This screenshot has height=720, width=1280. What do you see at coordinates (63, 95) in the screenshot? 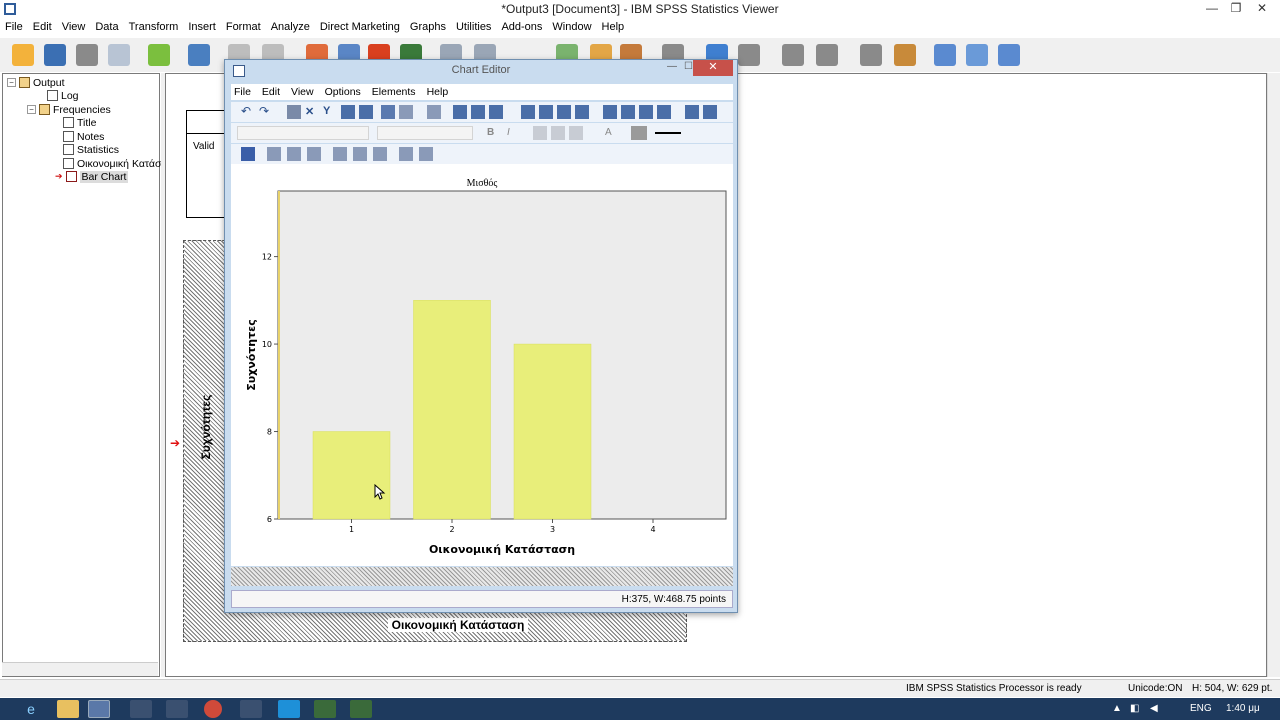
I see `outline-item-log: Log` at bounding box center [63, 95].